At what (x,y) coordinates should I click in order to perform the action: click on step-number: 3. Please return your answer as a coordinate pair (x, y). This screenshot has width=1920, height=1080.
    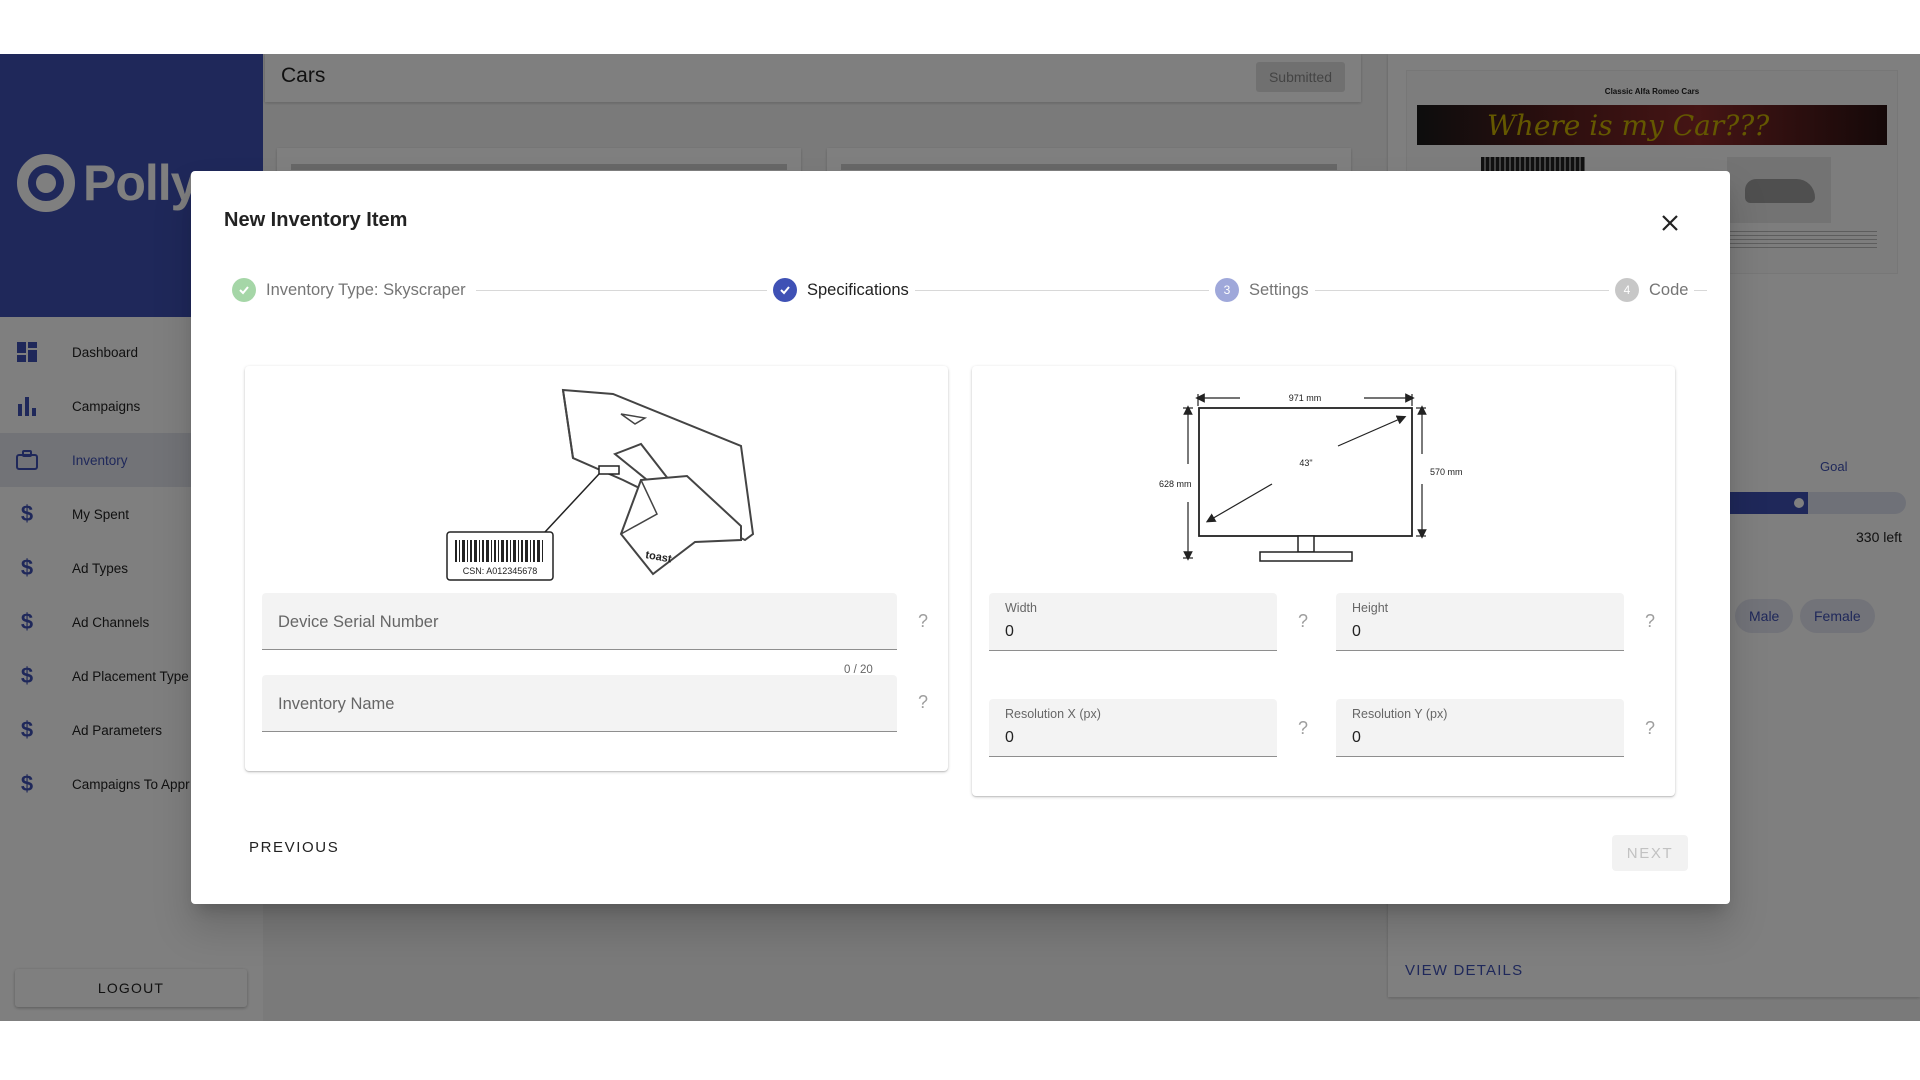
    Looking at the image, I should click on (1227, 290).